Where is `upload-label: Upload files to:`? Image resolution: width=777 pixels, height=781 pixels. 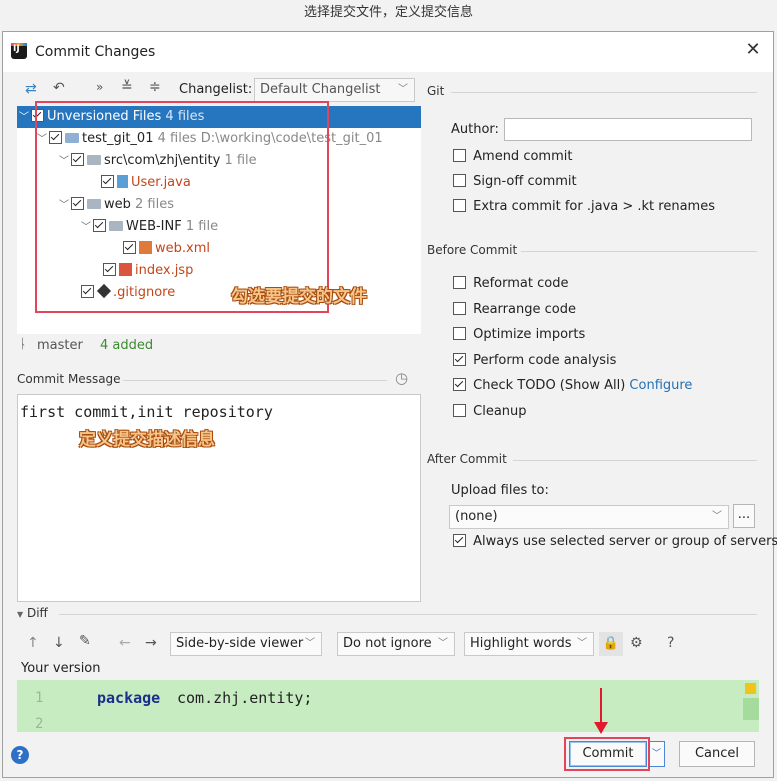 upload-label: Upload files to: is located at coordinates (500, 490).